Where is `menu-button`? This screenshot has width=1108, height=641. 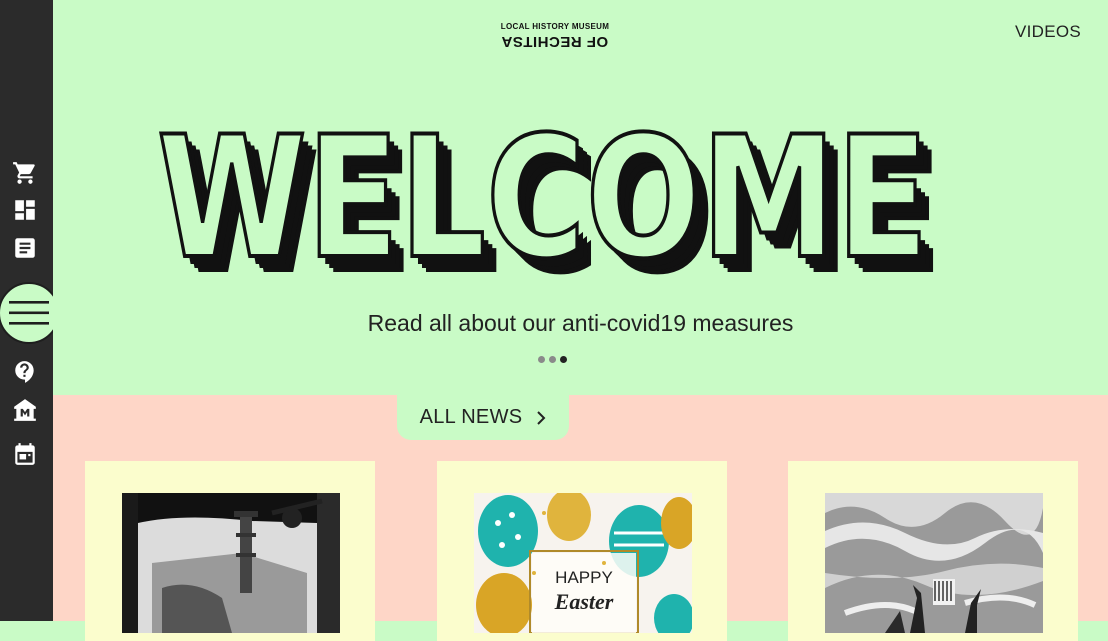
menu-button is located at coordinates (30, 313).